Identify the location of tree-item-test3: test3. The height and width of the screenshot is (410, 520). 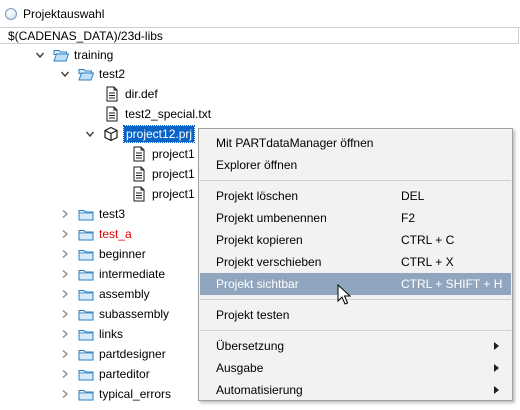
(92, 214).